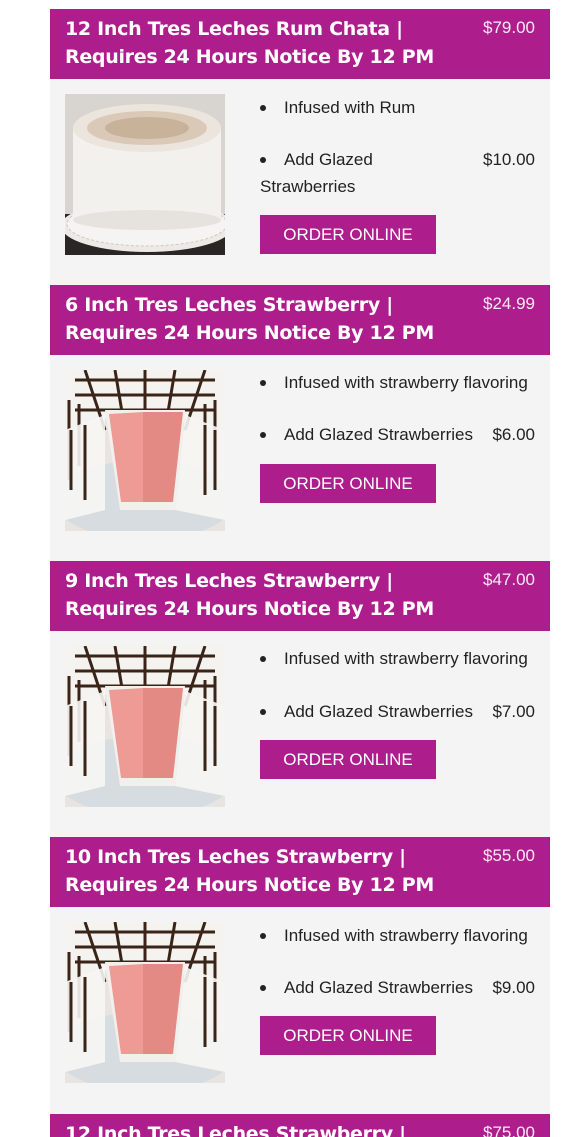 This screenshot has width=570, height=1137. I want to click on product-header: 12 Inch Tres Leches Strawberry | $75.00, so click(300, 1125).